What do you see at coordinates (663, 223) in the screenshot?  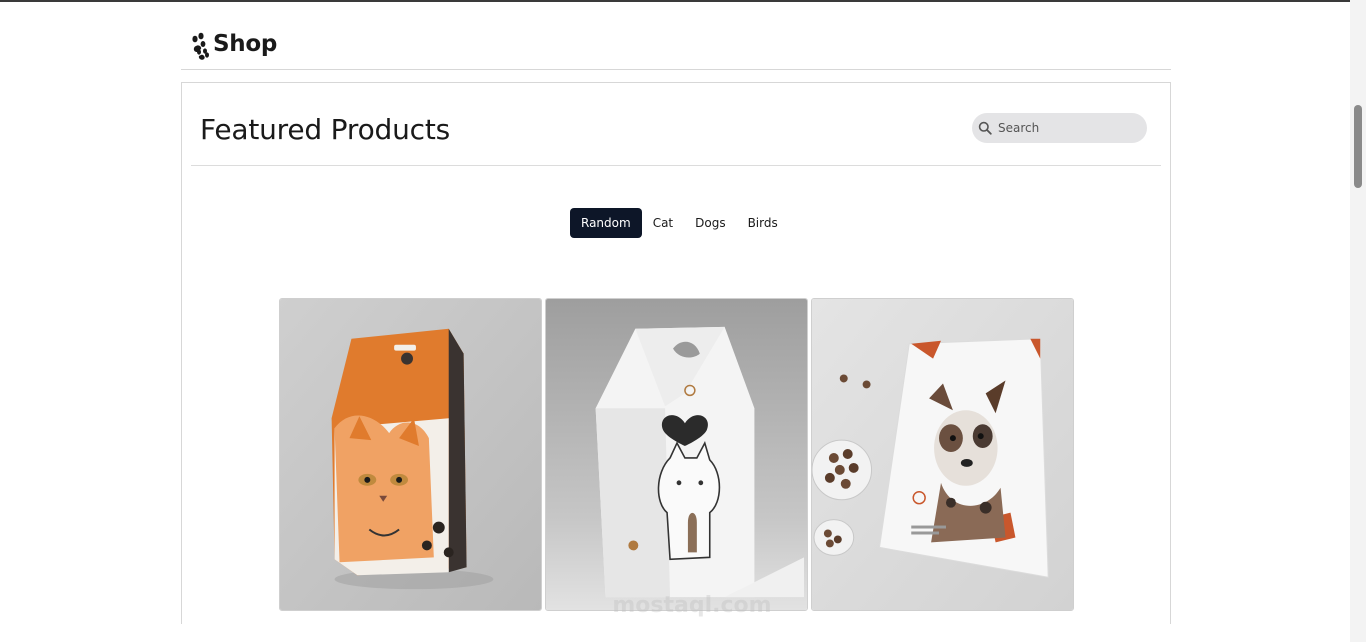 I see `tab-cat: Cat` at bounding box center [663, 223].